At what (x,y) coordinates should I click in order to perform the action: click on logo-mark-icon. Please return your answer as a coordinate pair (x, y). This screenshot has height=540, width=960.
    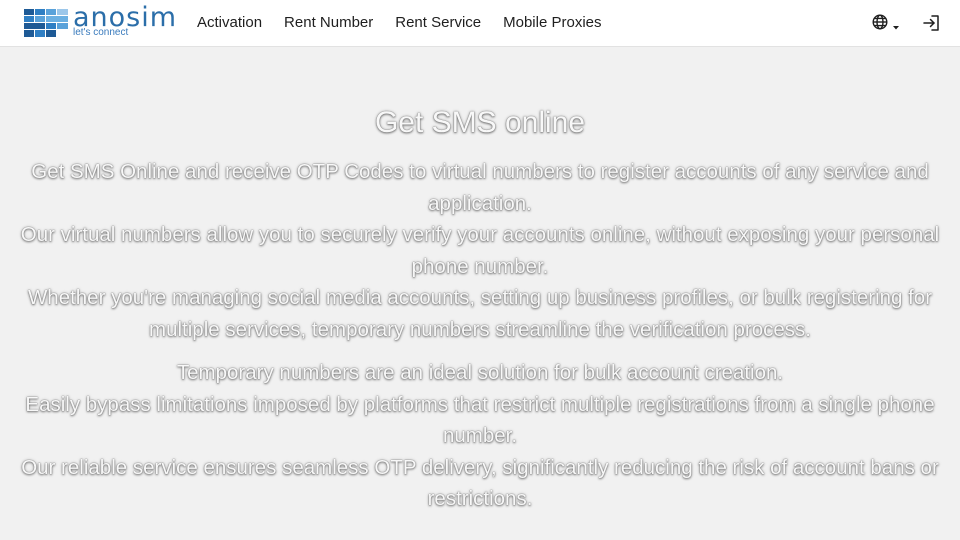
    Looking at the image, I should click on (46, 23).